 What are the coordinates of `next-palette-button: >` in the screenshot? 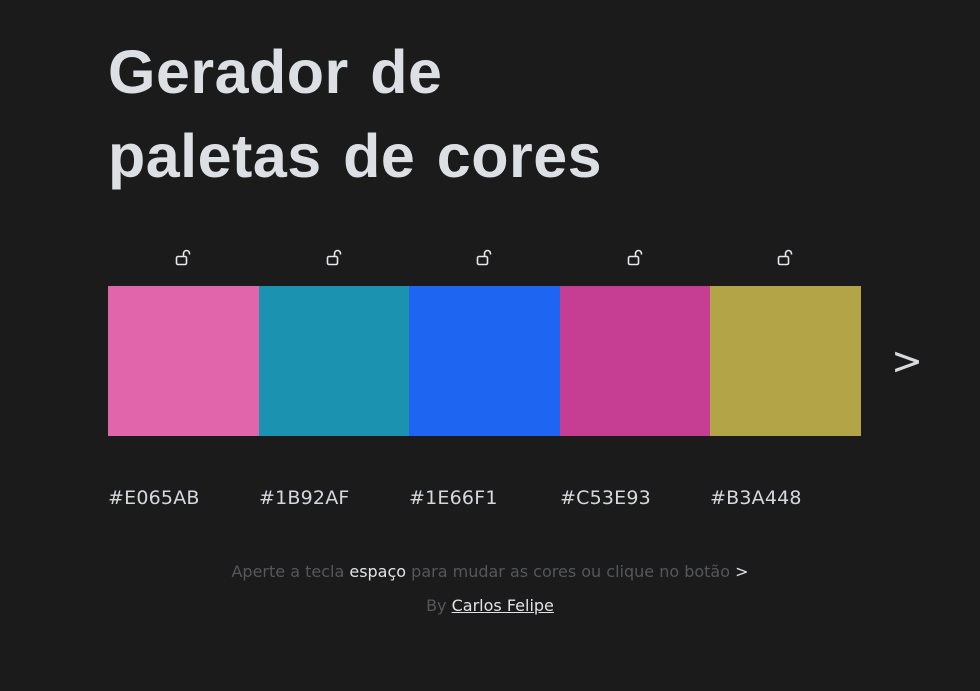 It's located at (907, 361).